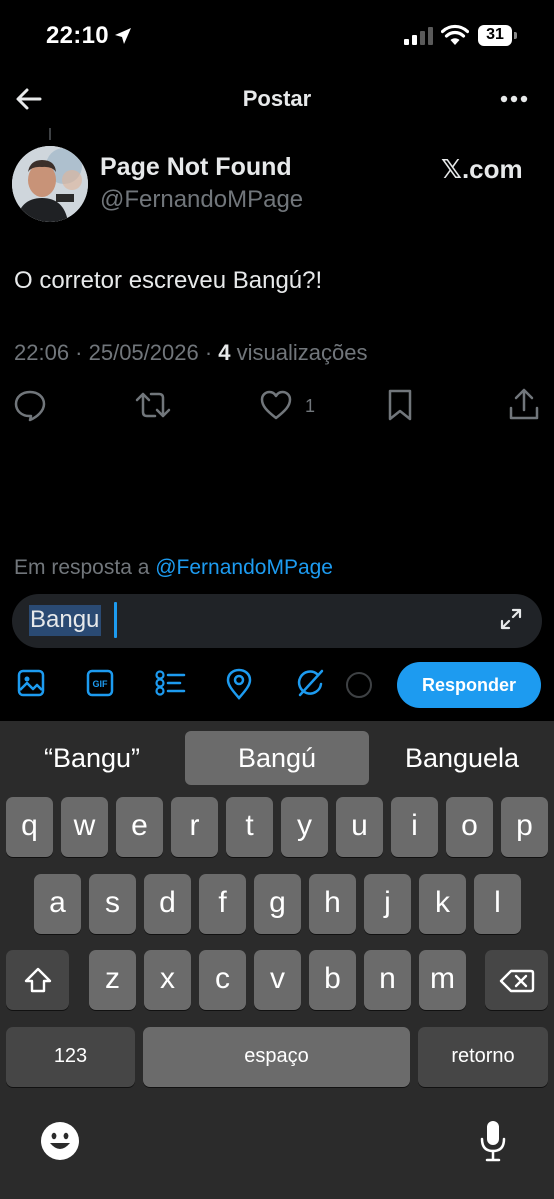 The image size is (554, 1199). I want to click on space-key: espaço, so click(276, 1057).